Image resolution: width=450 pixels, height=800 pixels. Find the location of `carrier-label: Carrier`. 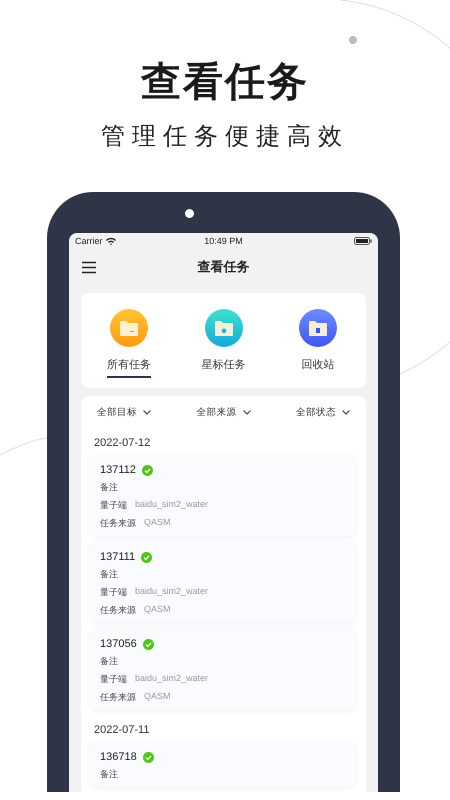

carrier-label: Carrier is located at coordinates (89, 241).